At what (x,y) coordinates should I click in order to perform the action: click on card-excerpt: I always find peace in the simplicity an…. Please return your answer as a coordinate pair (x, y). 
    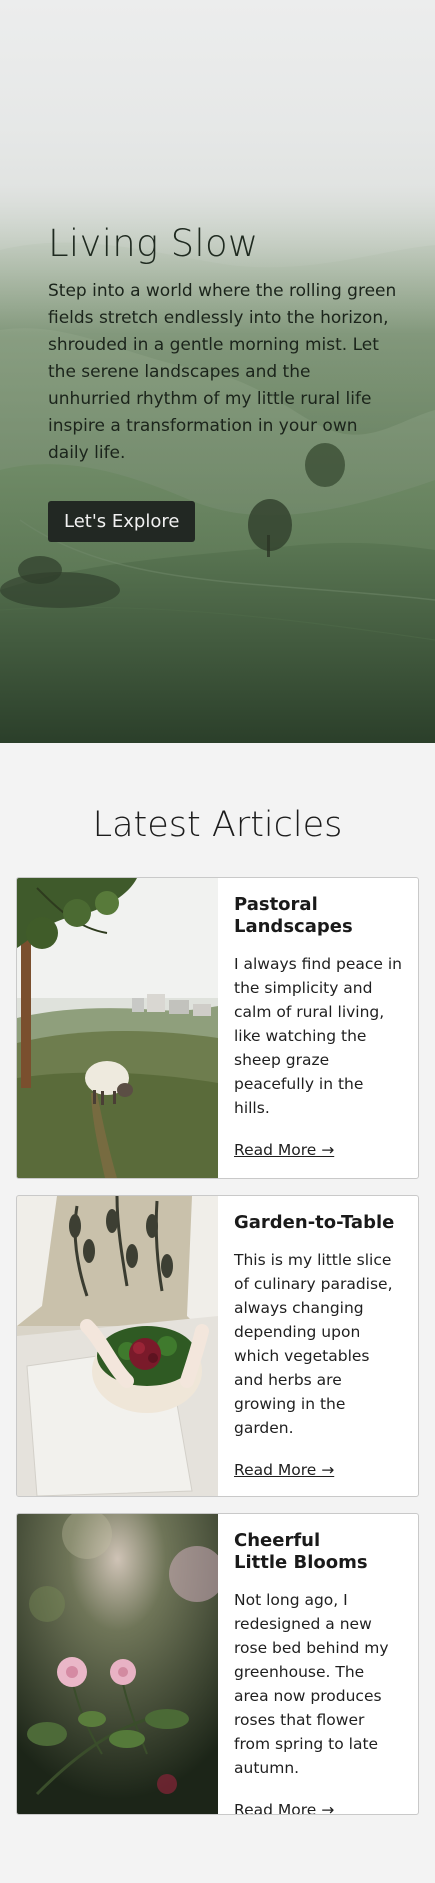
    Looking at the image, I should click on (318, 1036).